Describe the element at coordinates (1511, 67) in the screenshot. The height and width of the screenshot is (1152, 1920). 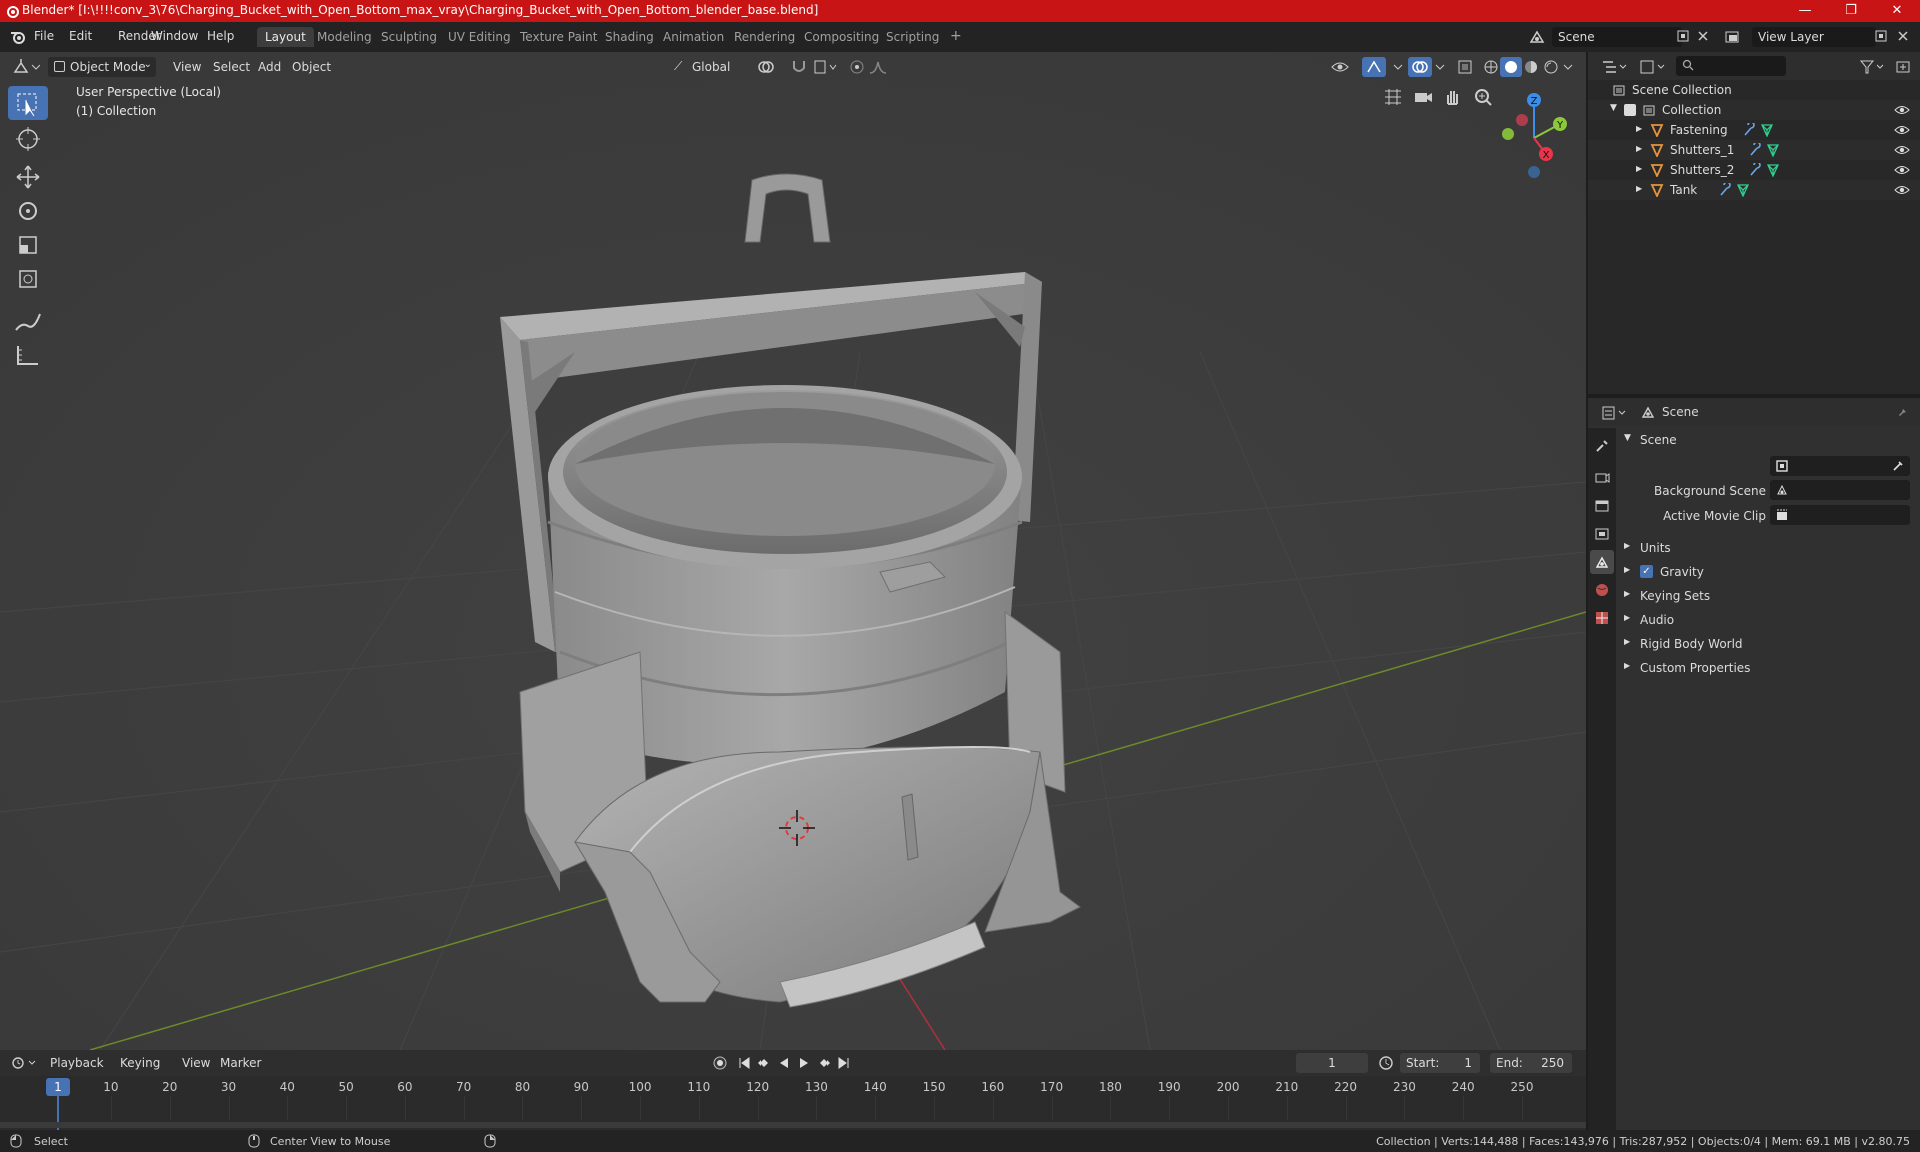
I see `solid-shading-button` at that location.